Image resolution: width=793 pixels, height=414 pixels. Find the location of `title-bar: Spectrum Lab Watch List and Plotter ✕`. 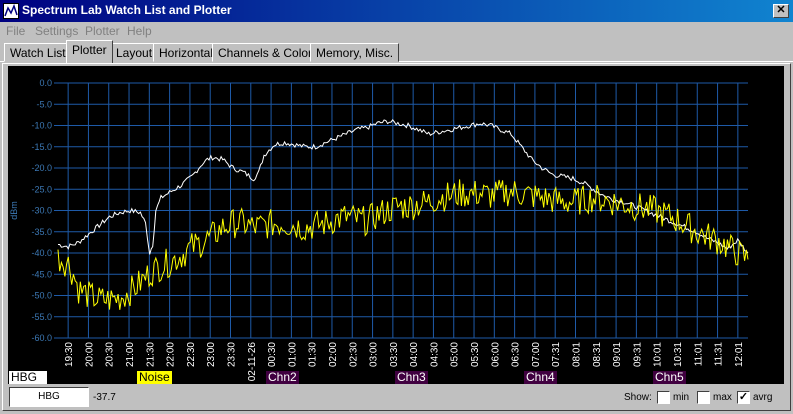

title-bar: Spectrum Lab Watch List and Plotter ✕ is located at coordinates (396, 11).